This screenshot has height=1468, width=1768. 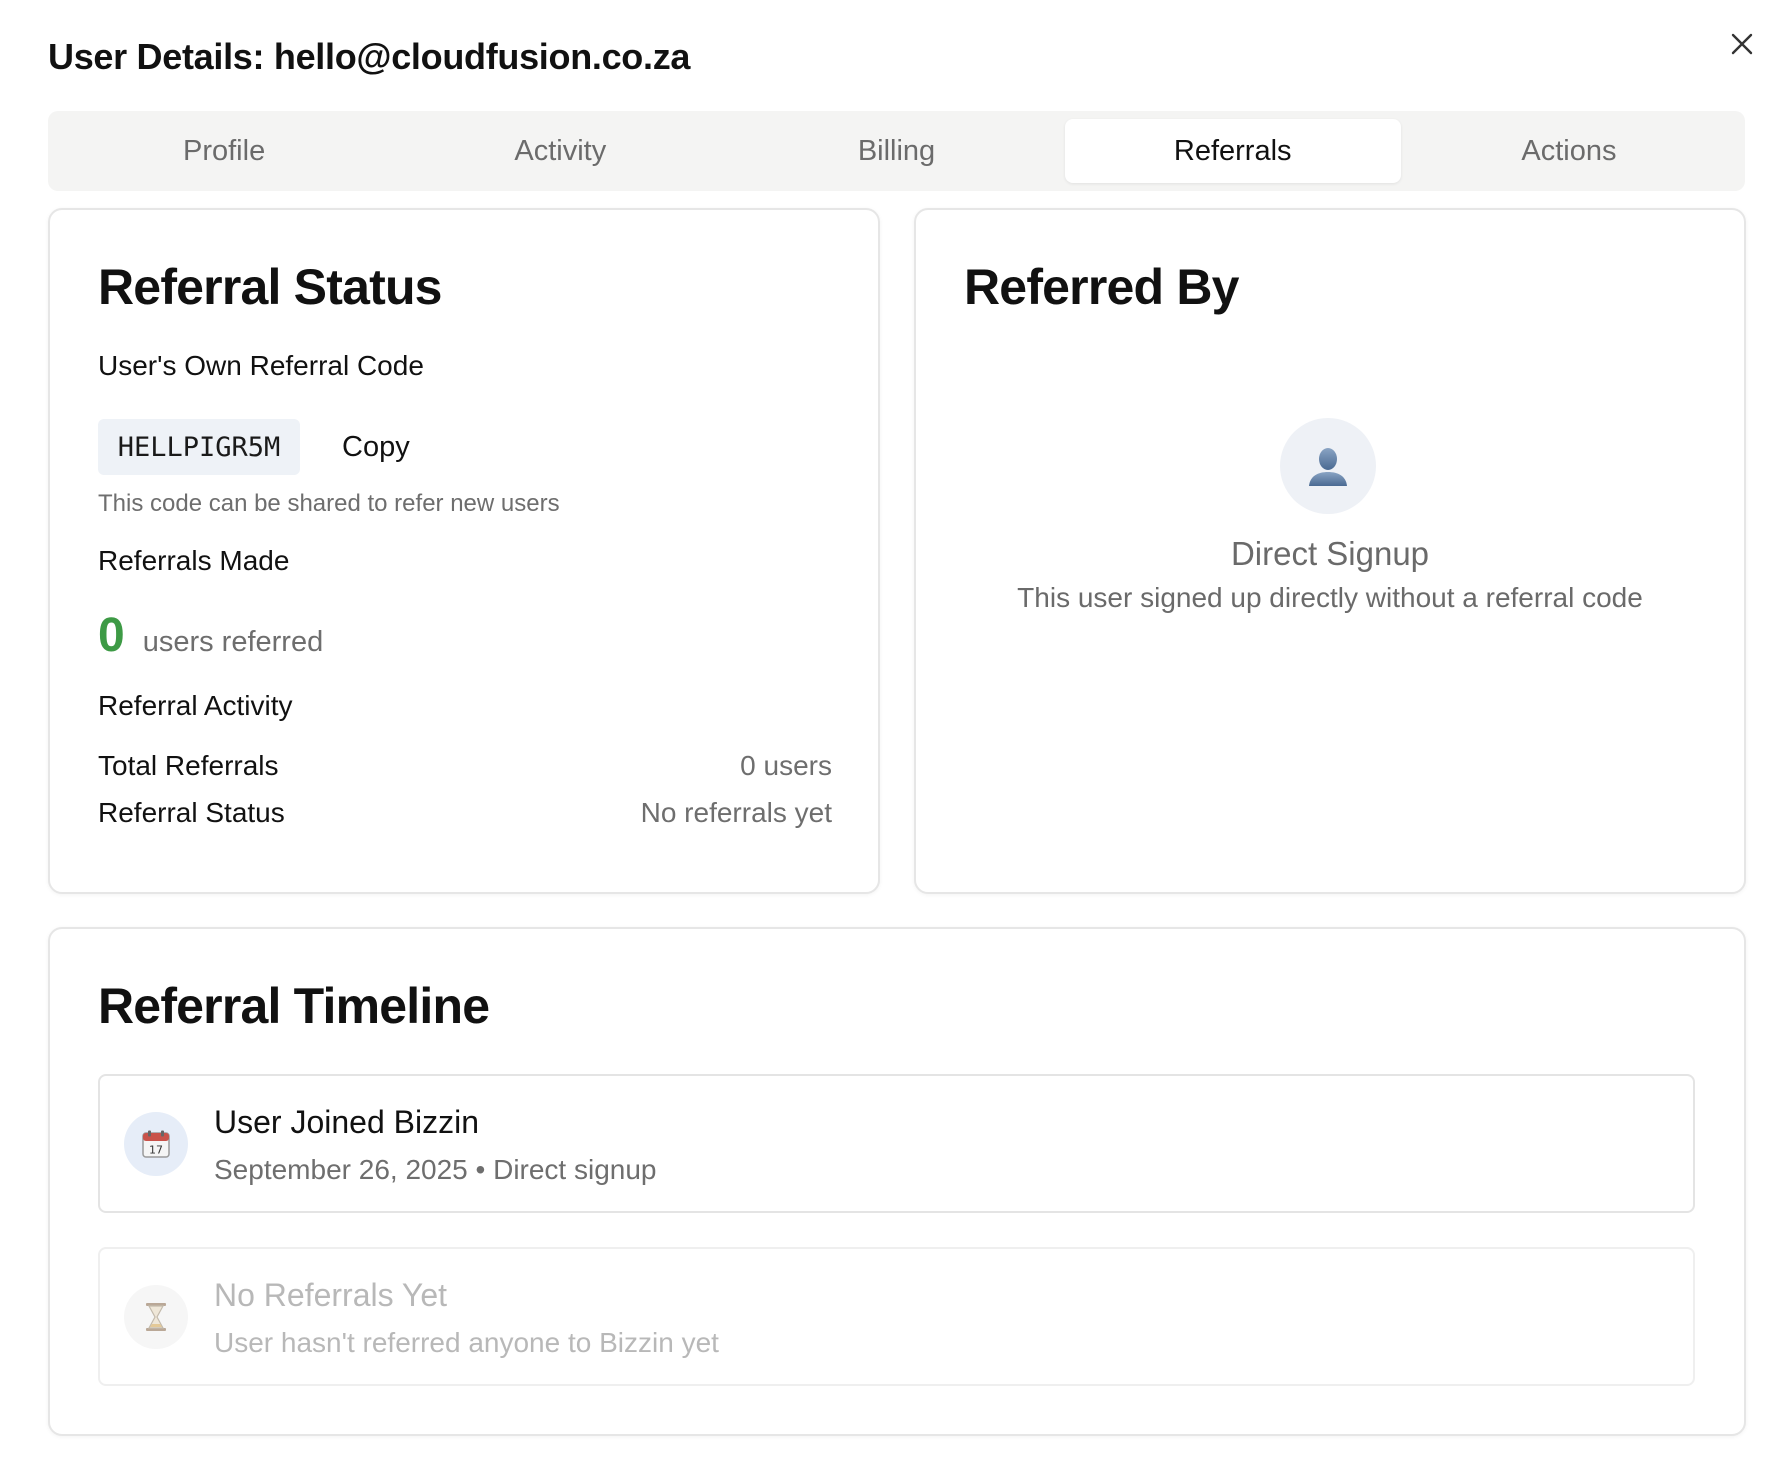 I want to click on referral-activity-label: Referral Activity, so click(x=195, y=705).